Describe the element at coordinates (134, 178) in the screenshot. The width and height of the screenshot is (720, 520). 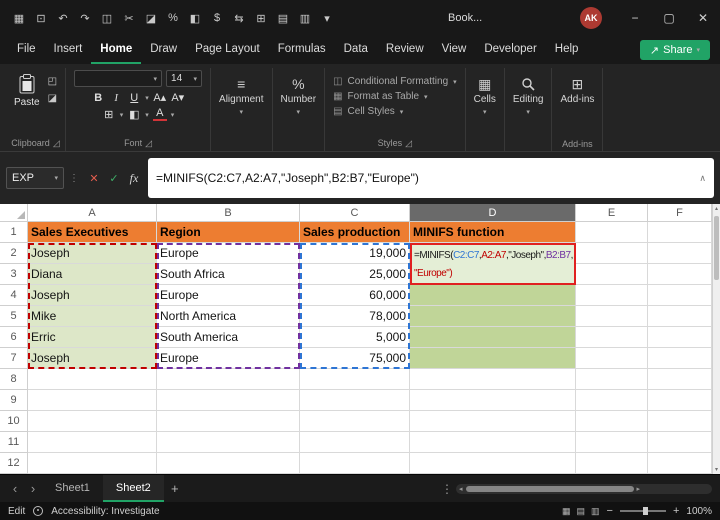
I see `insert-function-button: fx` at that location.